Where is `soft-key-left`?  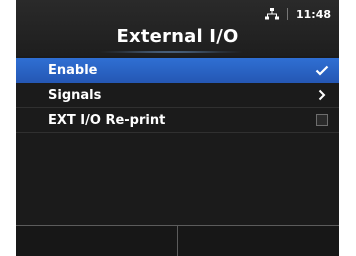 soft-key-left is located at coordinates (97, 241).